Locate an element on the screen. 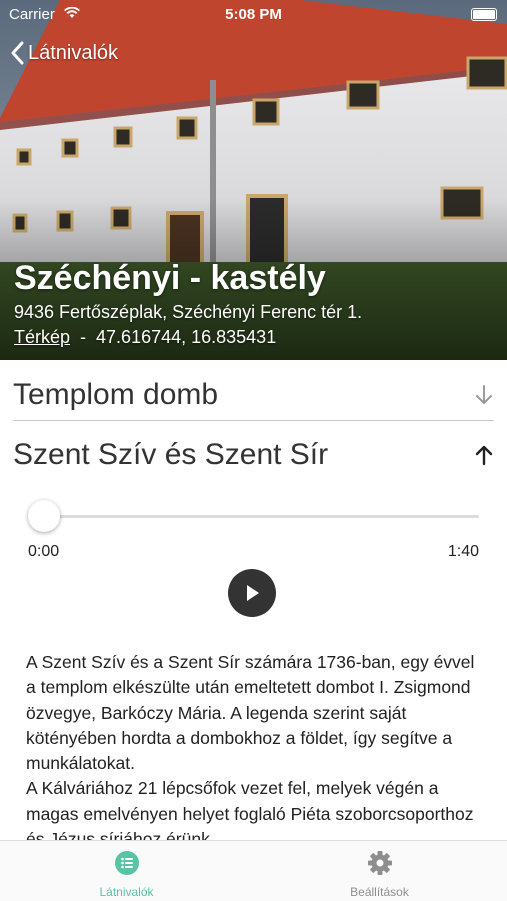 This screenshot has width=507, height=901. back-button: Látnivalók is located at coordinates (64, 53).